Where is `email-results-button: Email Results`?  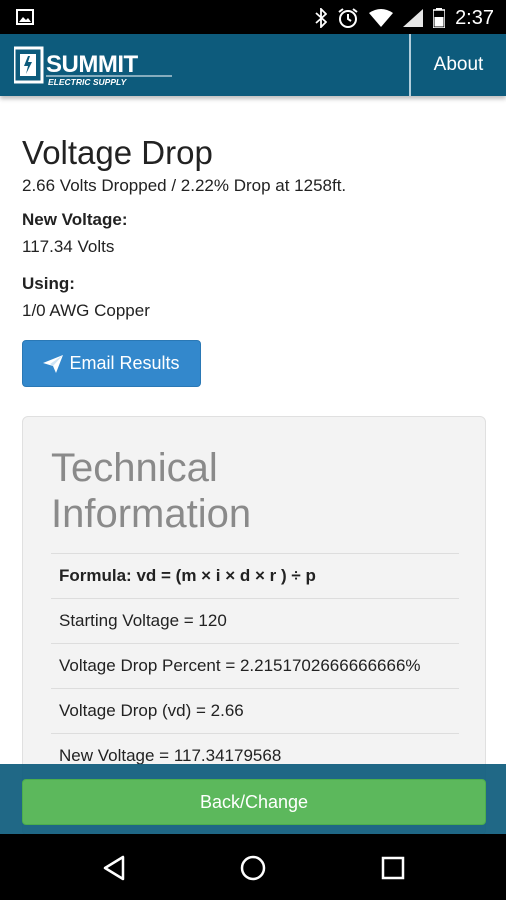 email-results-button: Email Results is located at coordinates (111, 363).